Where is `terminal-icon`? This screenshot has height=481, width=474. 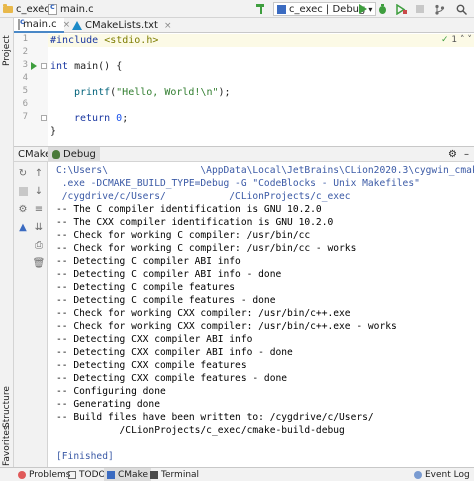
terminal-icon is located at coordinates (154, 475).